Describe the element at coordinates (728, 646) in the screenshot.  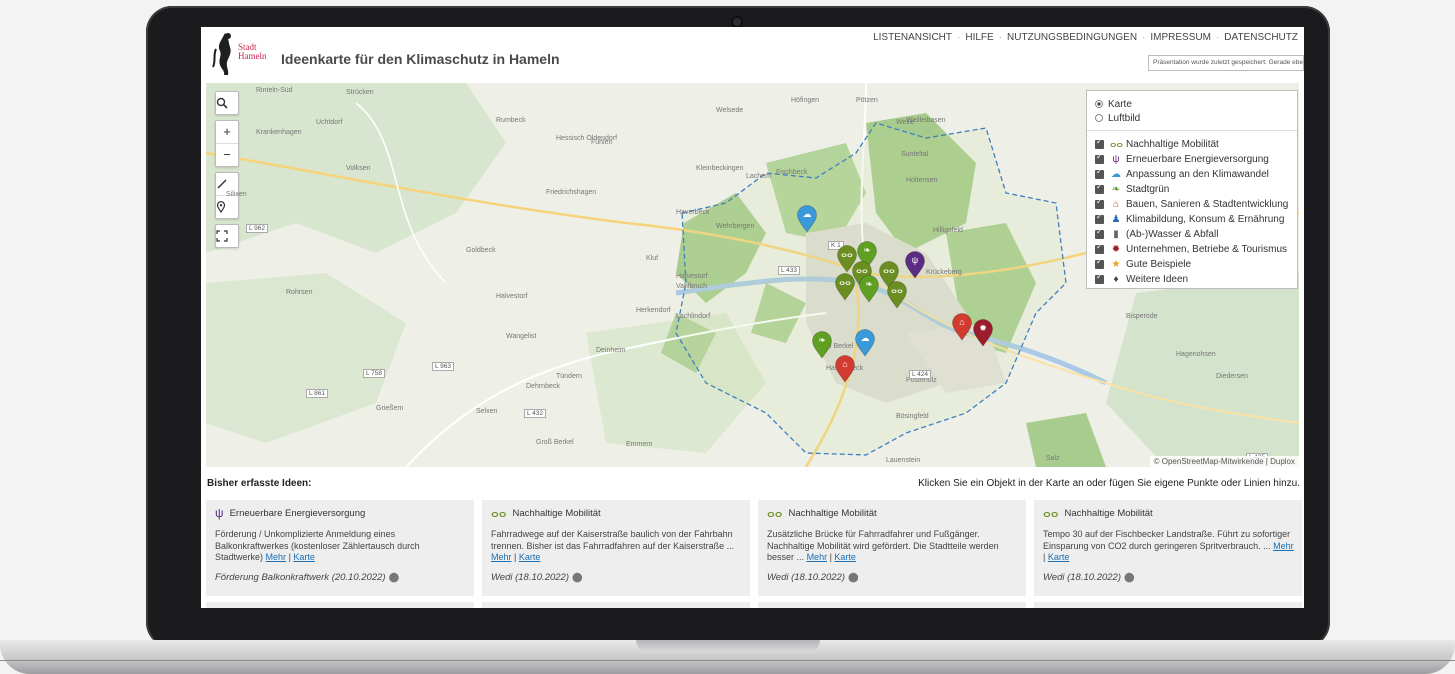
I see `laptop-notch` at that location.